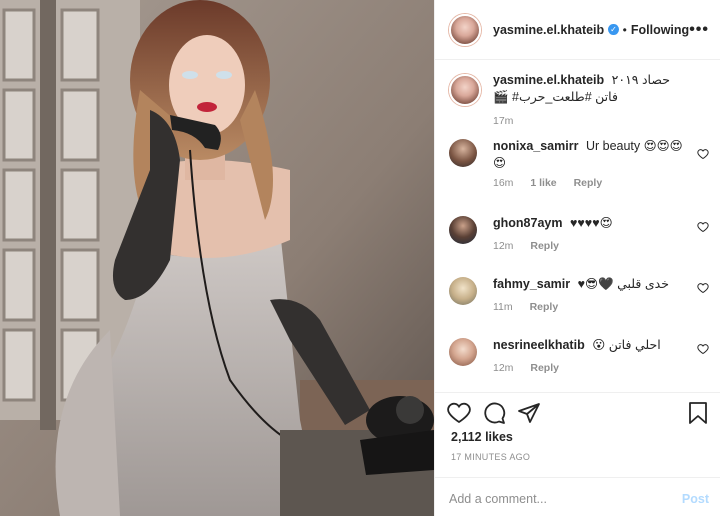 The width and height of the screenshot is (720, 516). Describe the element at coordinates (634, 146) in the screenshot. I see `comment-text: Ur beauty 😍😍😍` at that location.